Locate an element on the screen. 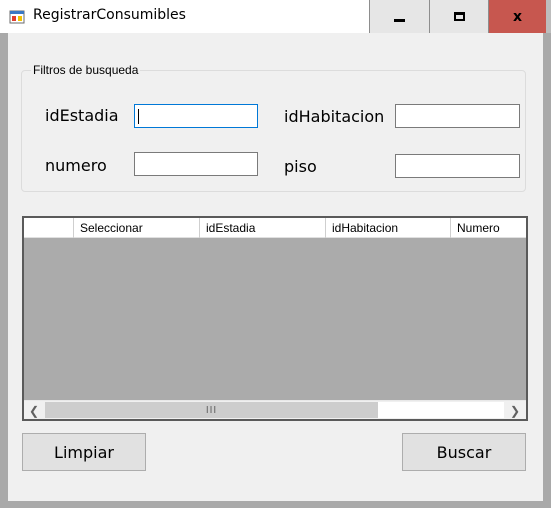  maximize-button is located at coordinates (458, 16).